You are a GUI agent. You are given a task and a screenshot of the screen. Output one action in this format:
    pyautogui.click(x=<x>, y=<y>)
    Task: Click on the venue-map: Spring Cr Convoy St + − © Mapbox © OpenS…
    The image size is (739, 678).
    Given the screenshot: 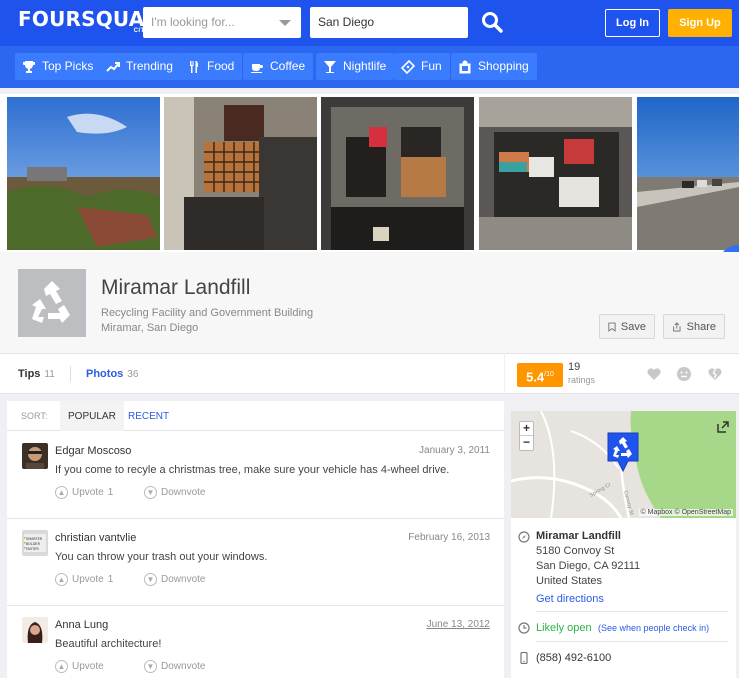 What is the action you would take?
    pyautogui.click(x=623, y=464)
    